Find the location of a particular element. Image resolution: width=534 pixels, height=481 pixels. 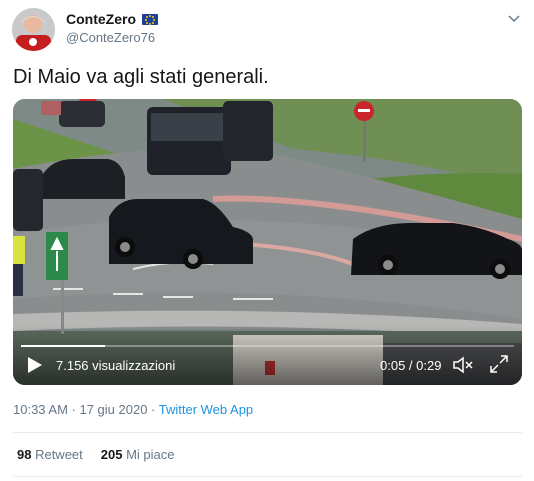

avatar is located at coordinates (33, 29).